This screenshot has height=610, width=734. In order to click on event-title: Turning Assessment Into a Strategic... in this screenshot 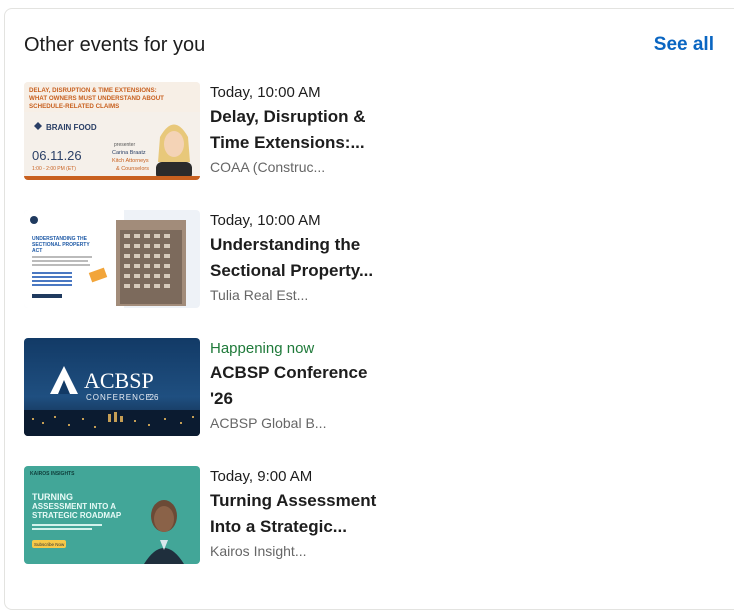, I will do `click(305, 514)`.